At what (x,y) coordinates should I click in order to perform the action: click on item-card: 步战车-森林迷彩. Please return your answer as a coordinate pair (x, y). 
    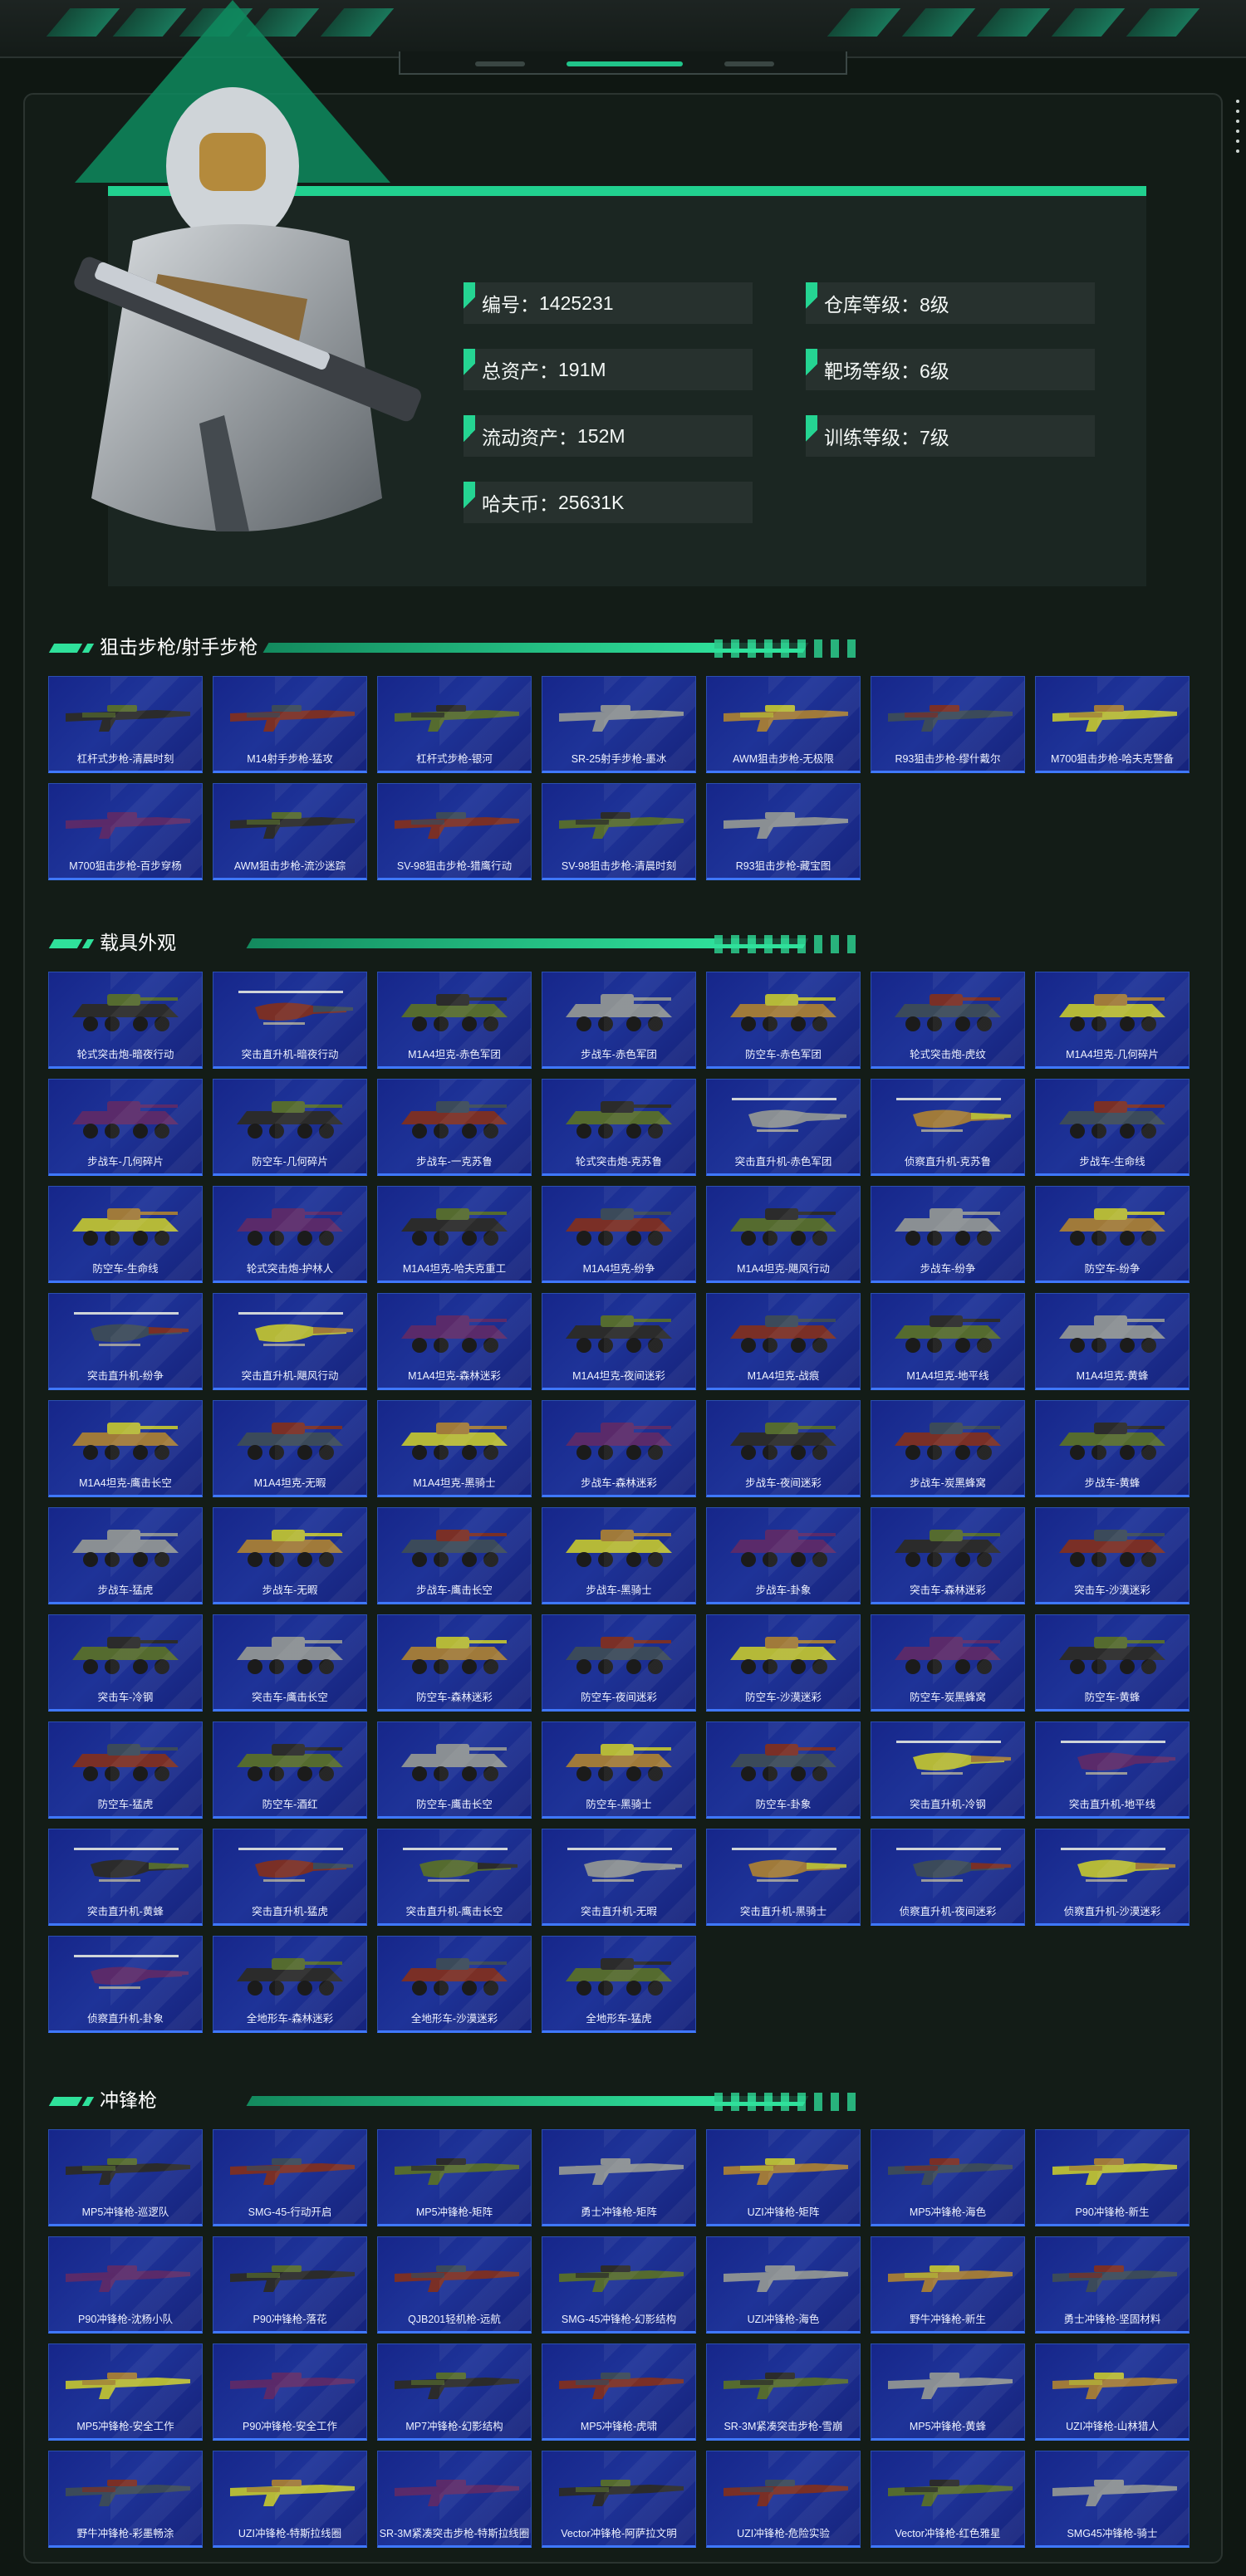
    Looking at the image, I should click on (619, 1448).